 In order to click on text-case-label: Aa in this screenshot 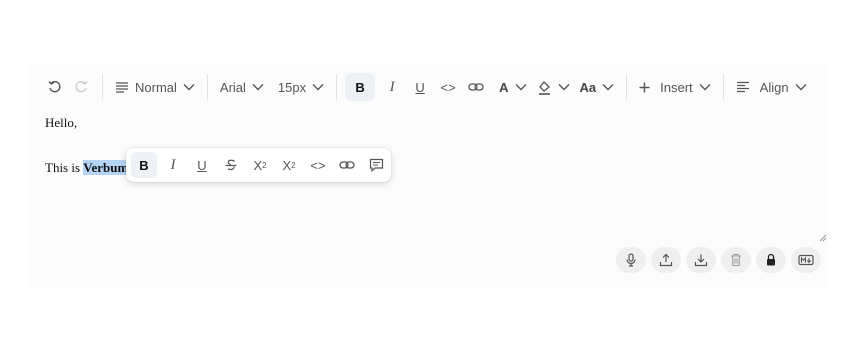, I will do `click(588, 87)`.